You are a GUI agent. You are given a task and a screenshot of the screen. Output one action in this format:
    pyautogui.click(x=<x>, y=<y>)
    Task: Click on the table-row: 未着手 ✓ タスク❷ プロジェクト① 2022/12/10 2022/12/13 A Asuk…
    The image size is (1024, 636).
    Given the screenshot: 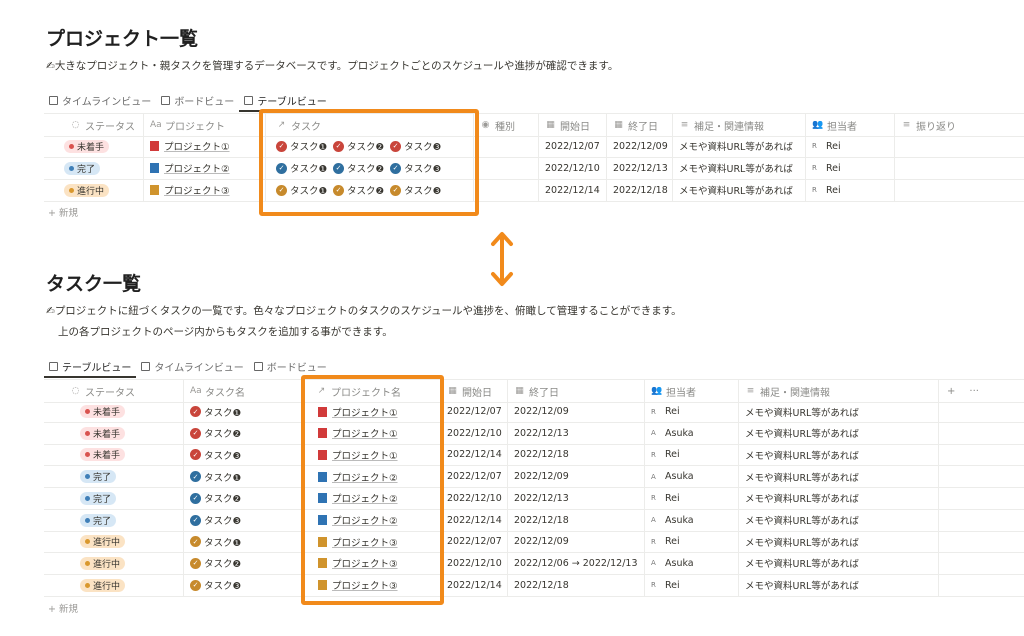 What is the action you would take?
    pyautogui.click(x=534, y=433)
    